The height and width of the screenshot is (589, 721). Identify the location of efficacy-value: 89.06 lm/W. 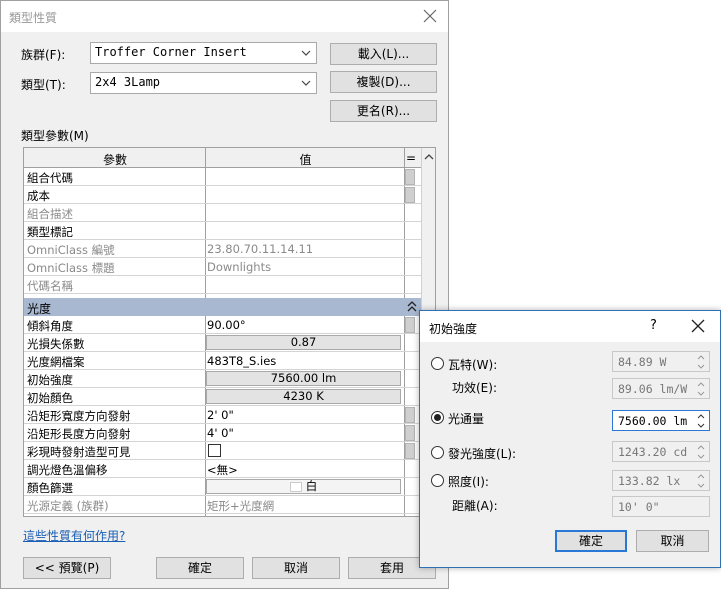
(653, 389).